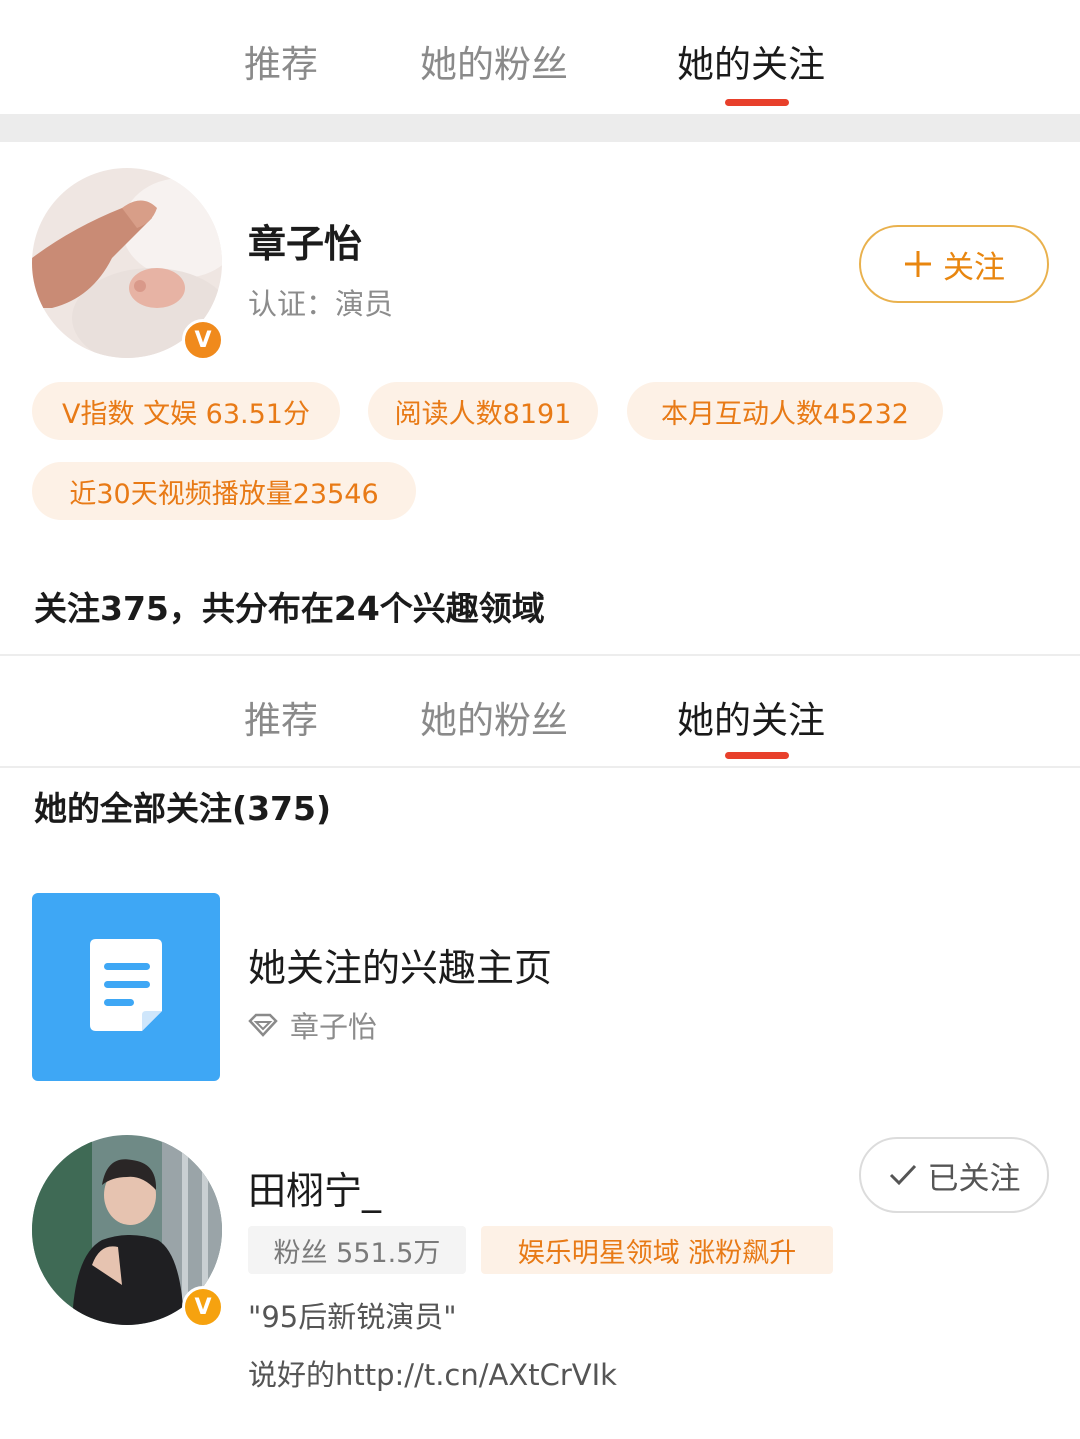 This screenshot has width=1080, height=1439. What do you see at coordinates (203, 1307) in the screenshot?
I see `user-verified-icon: V` at bounding box center [203, 1307].